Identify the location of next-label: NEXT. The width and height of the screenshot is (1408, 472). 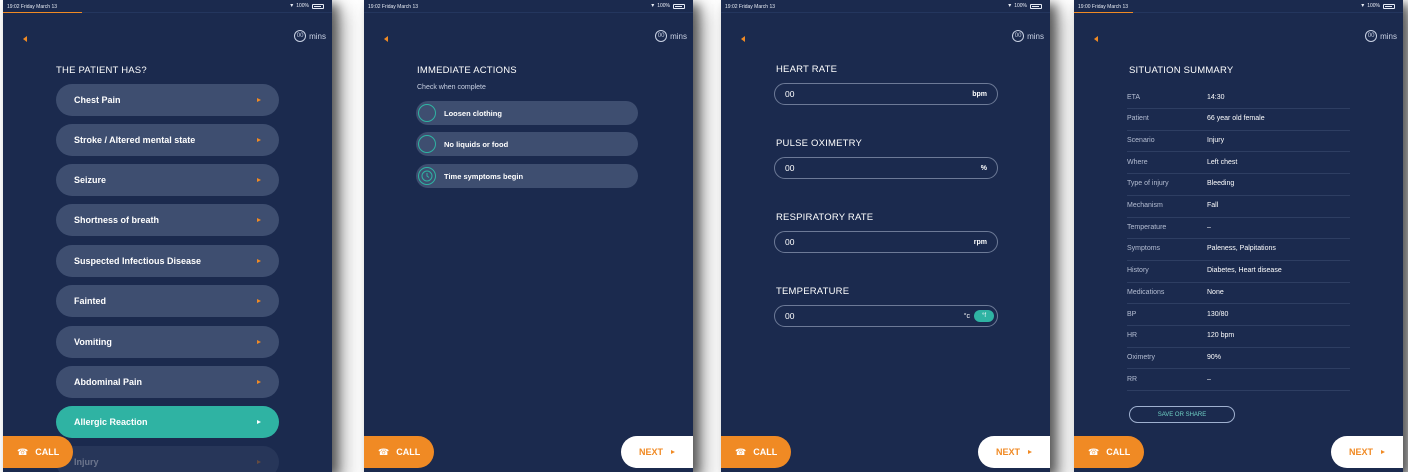
(1007, 452).